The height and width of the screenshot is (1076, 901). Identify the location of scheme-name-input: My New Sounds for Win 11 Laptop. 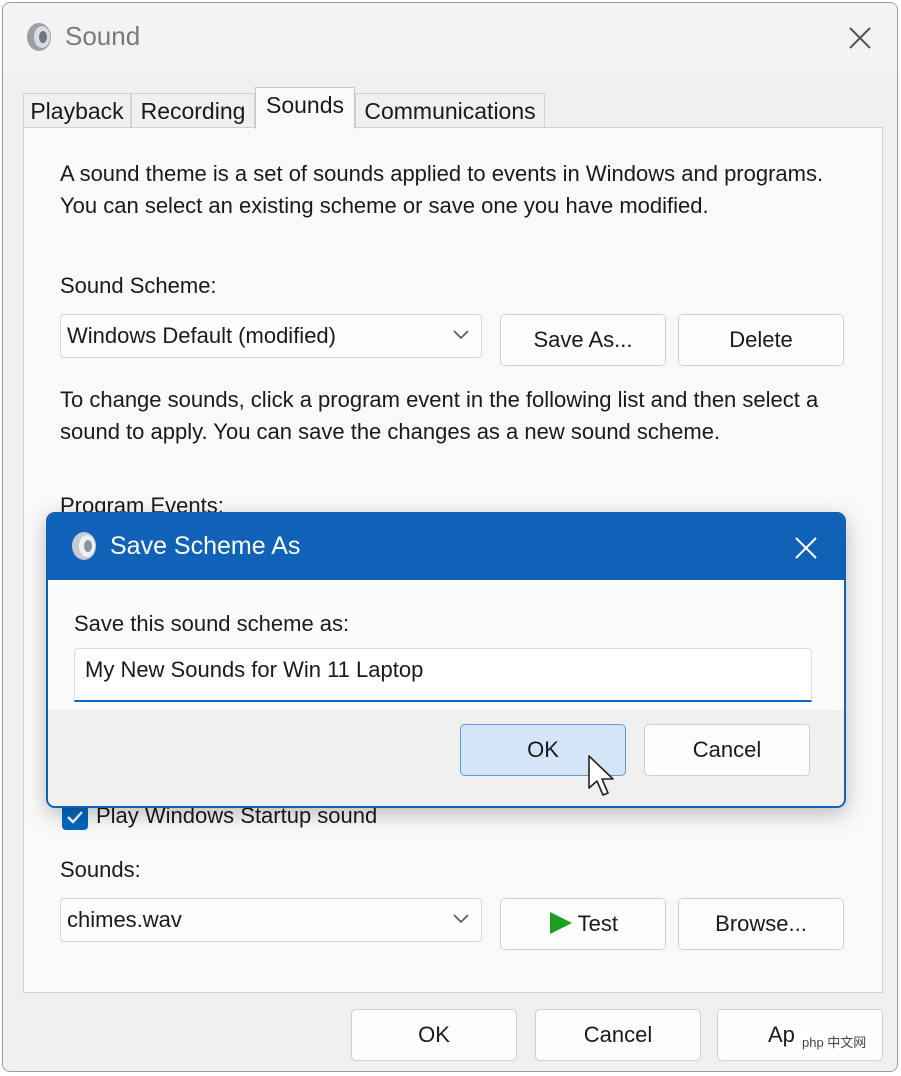
(443, 675).